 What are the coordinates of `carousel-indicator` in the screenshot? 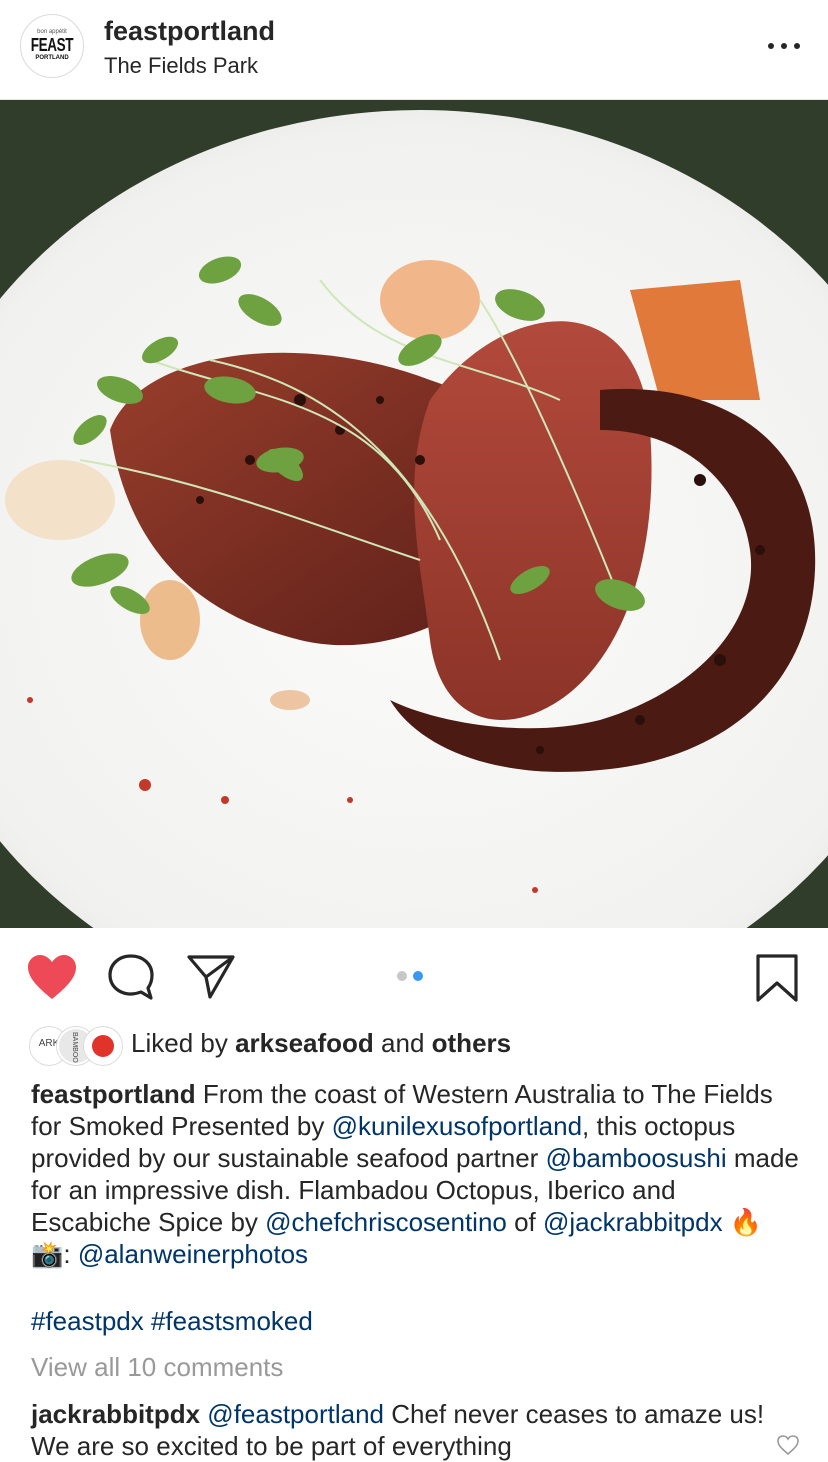 It's located at (410, 976).